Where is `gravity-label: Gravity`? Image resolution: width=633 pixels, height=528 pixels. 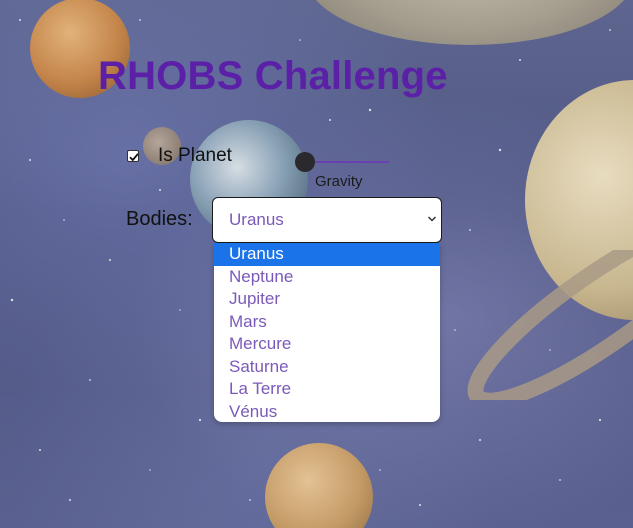 gravity-label: Gravity is located at coordinates (339, 181).